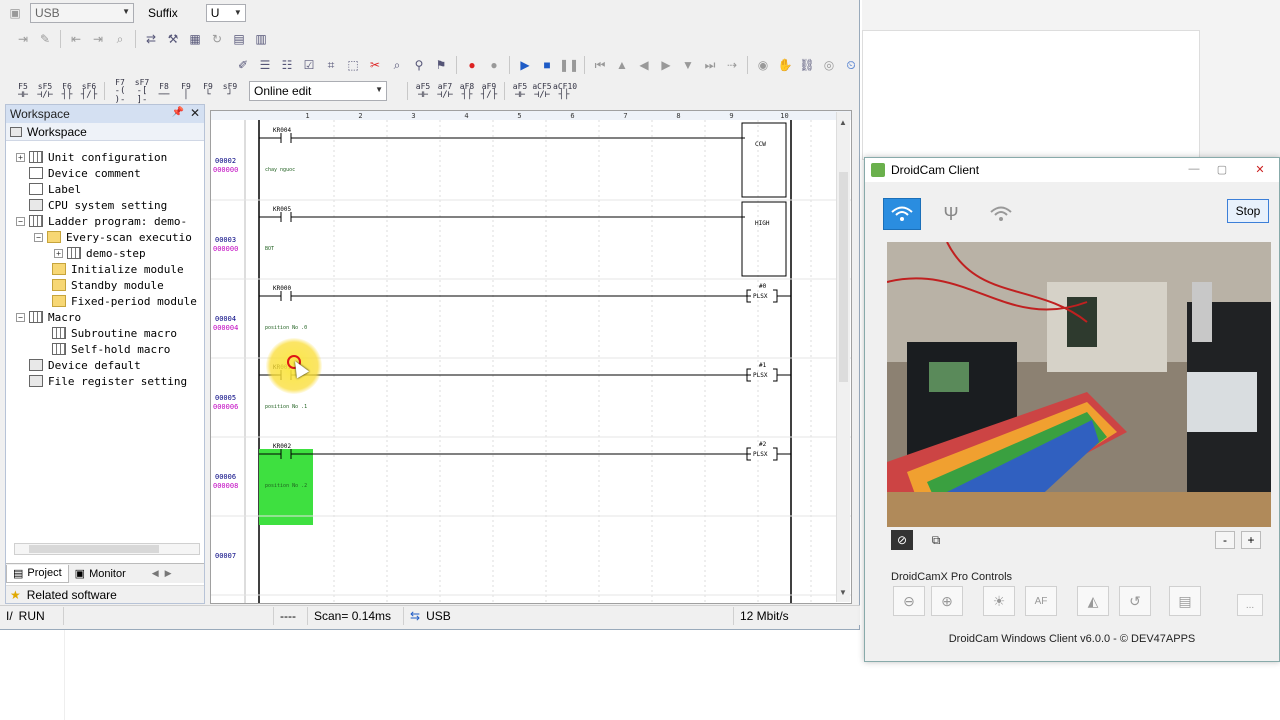 The image size is (1280, 720). What do you see at coordinates (23, 91) in the screenshot?
I see `fkey-f5: F5 ⊣⊢` at bounding box center [23, 91].